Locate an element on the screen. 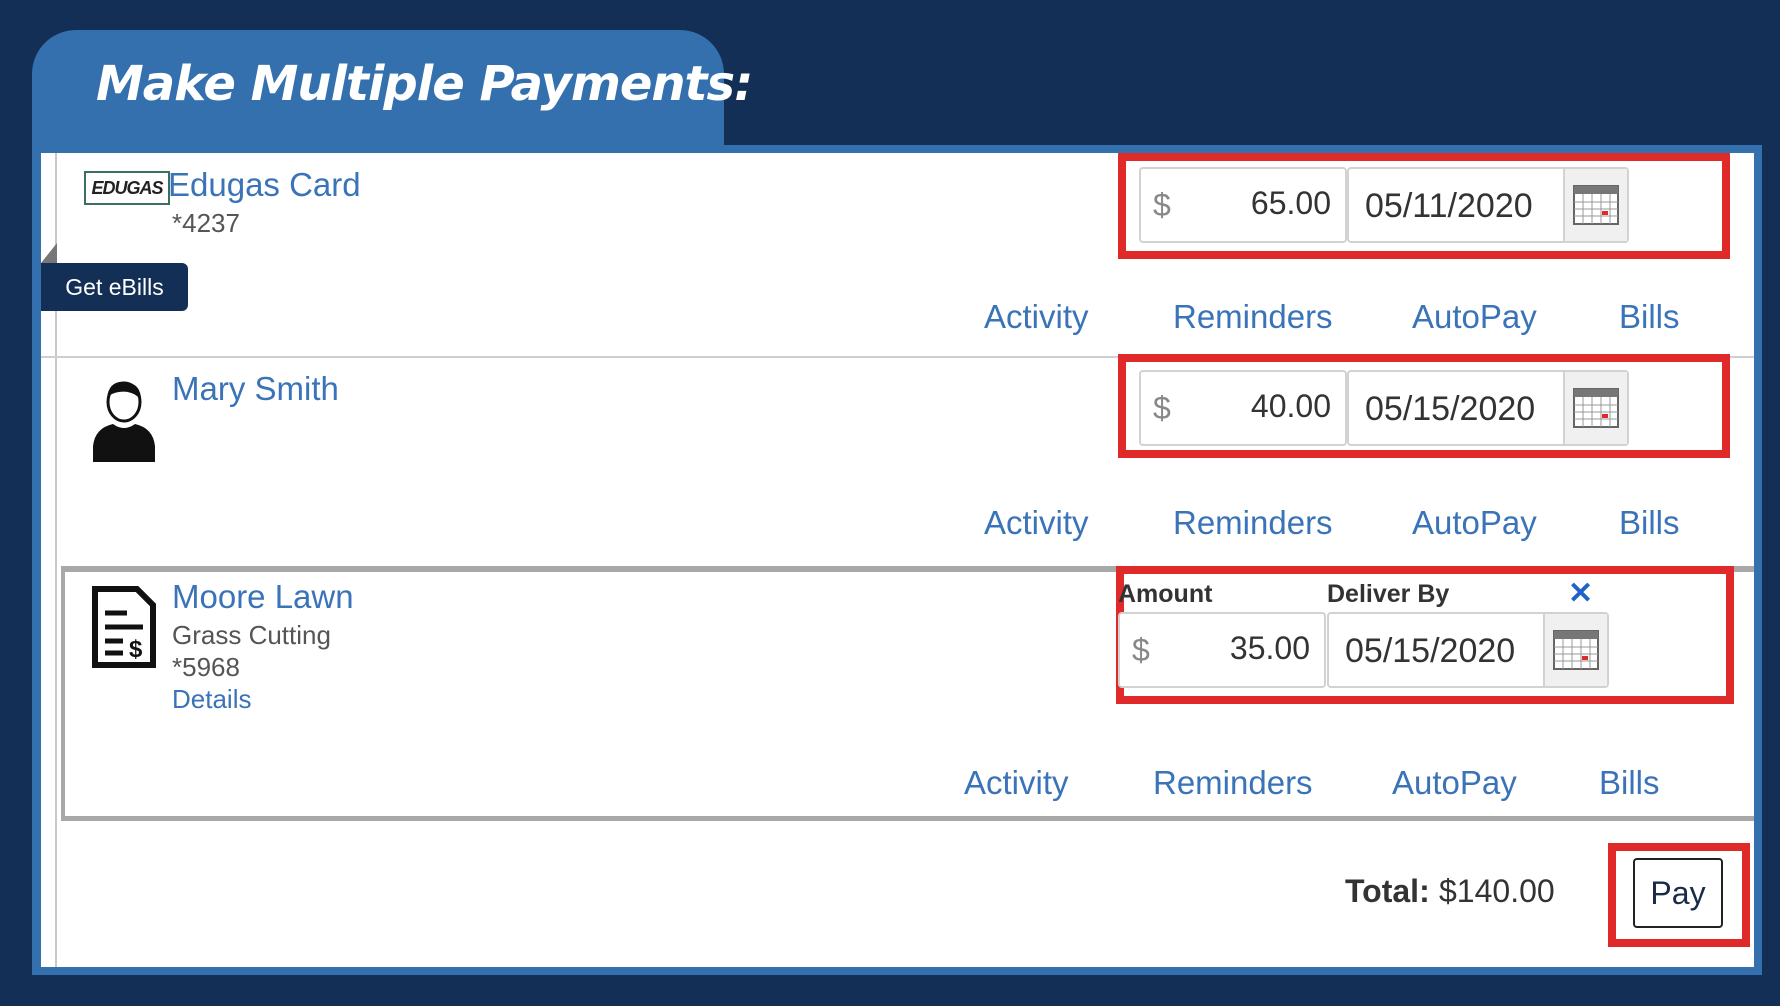 Image resolution: width=1780 pixels, height=1006 pixels. close-icon: ✕ is located at coordinates (1580, 593).